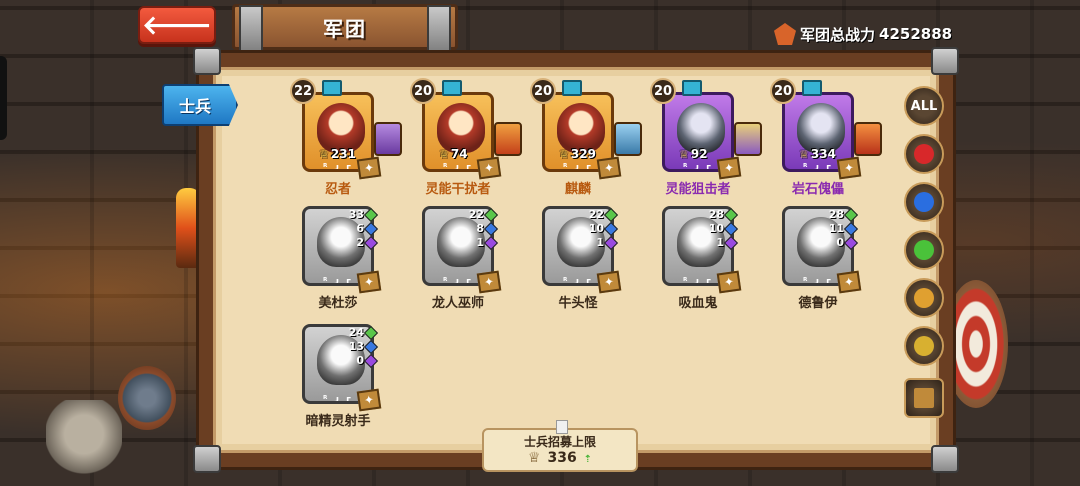 This screenshot has width=1080, height=486. Describe the element at coordinates (3, 98) in the screenshot. I see `device-edge` at that location.